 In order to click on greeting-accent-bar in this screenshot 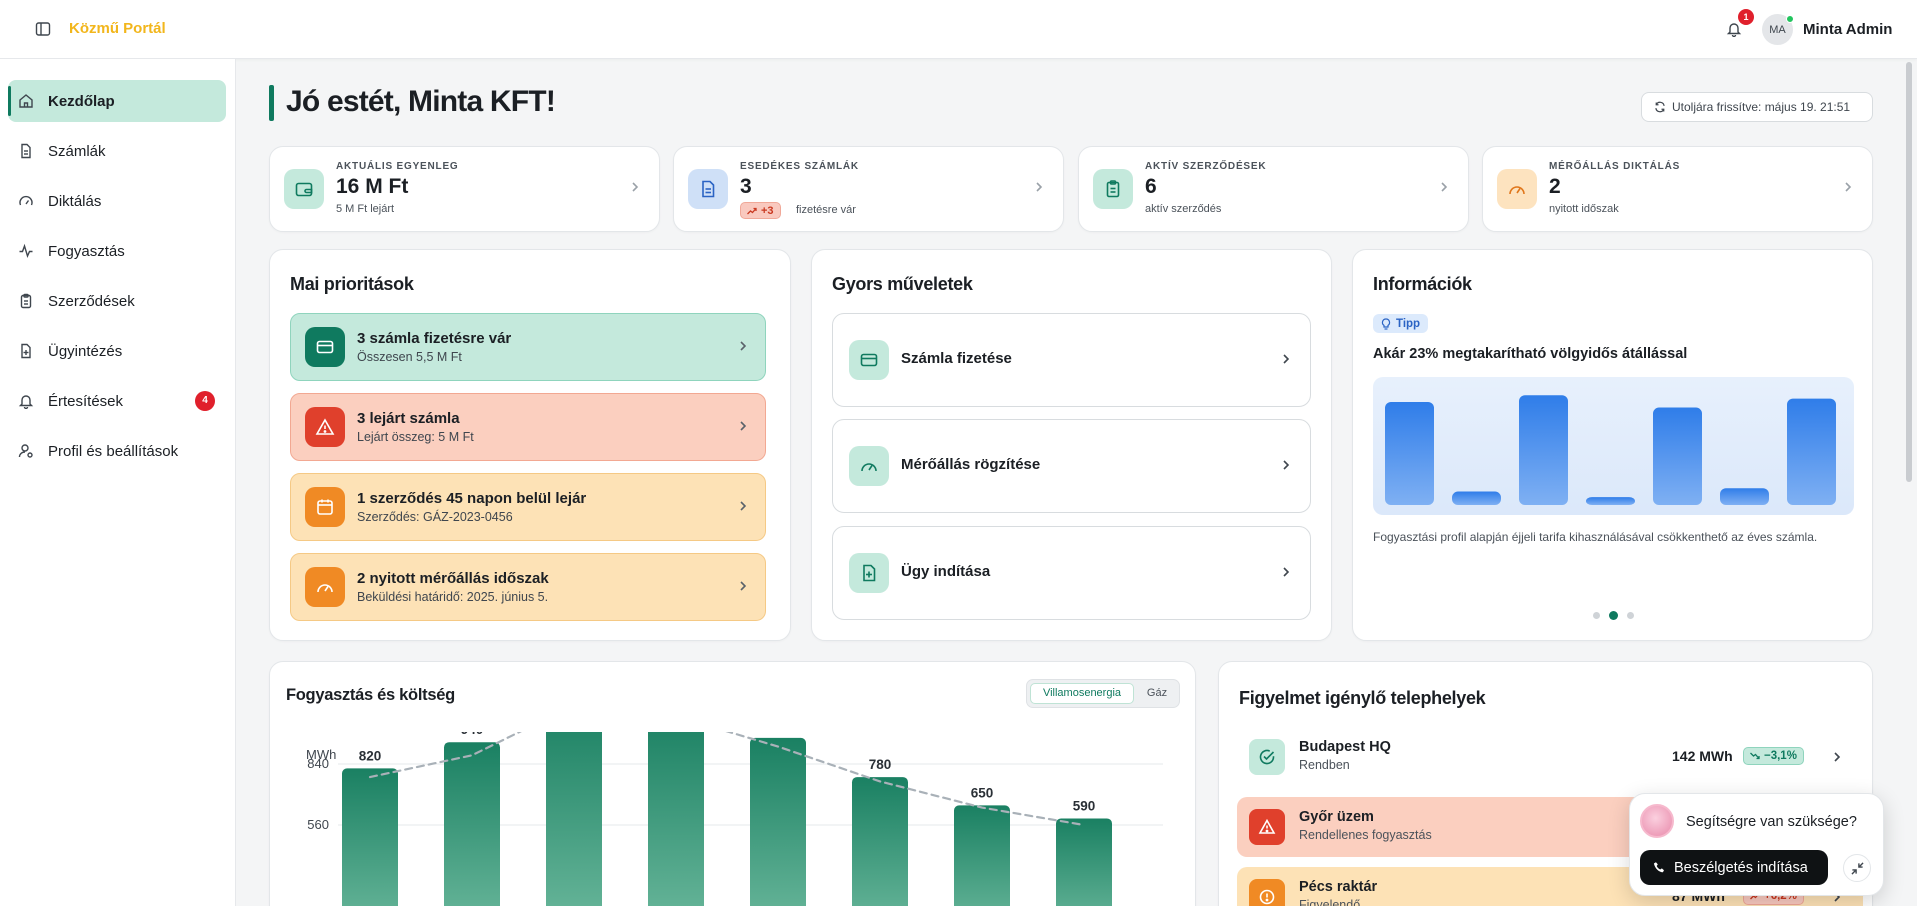, I will do `click(271, 103)`.